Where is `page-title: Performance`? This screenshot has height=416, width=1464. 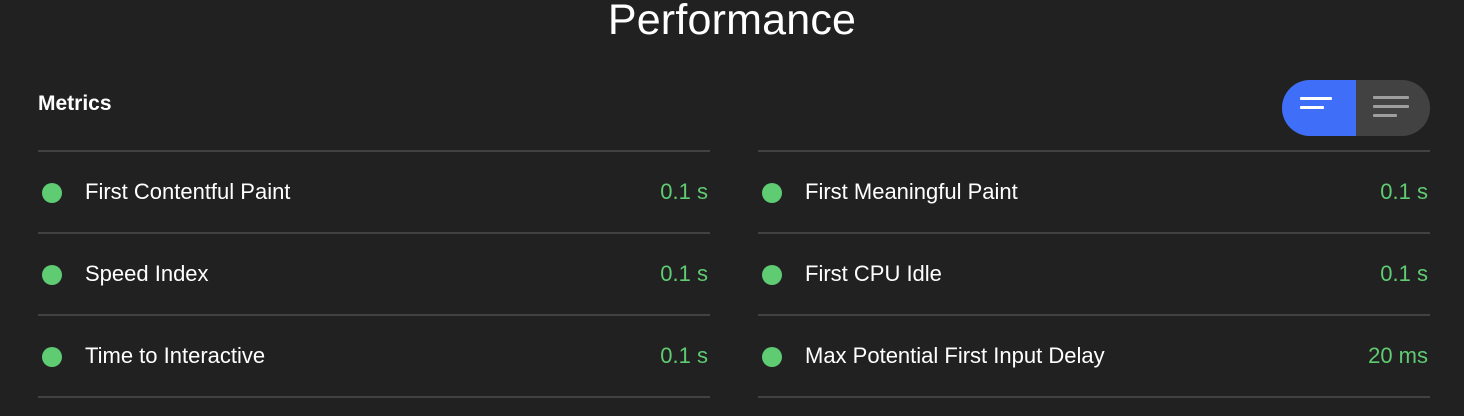 page-title: Performance is located at coordinates (732, 22).